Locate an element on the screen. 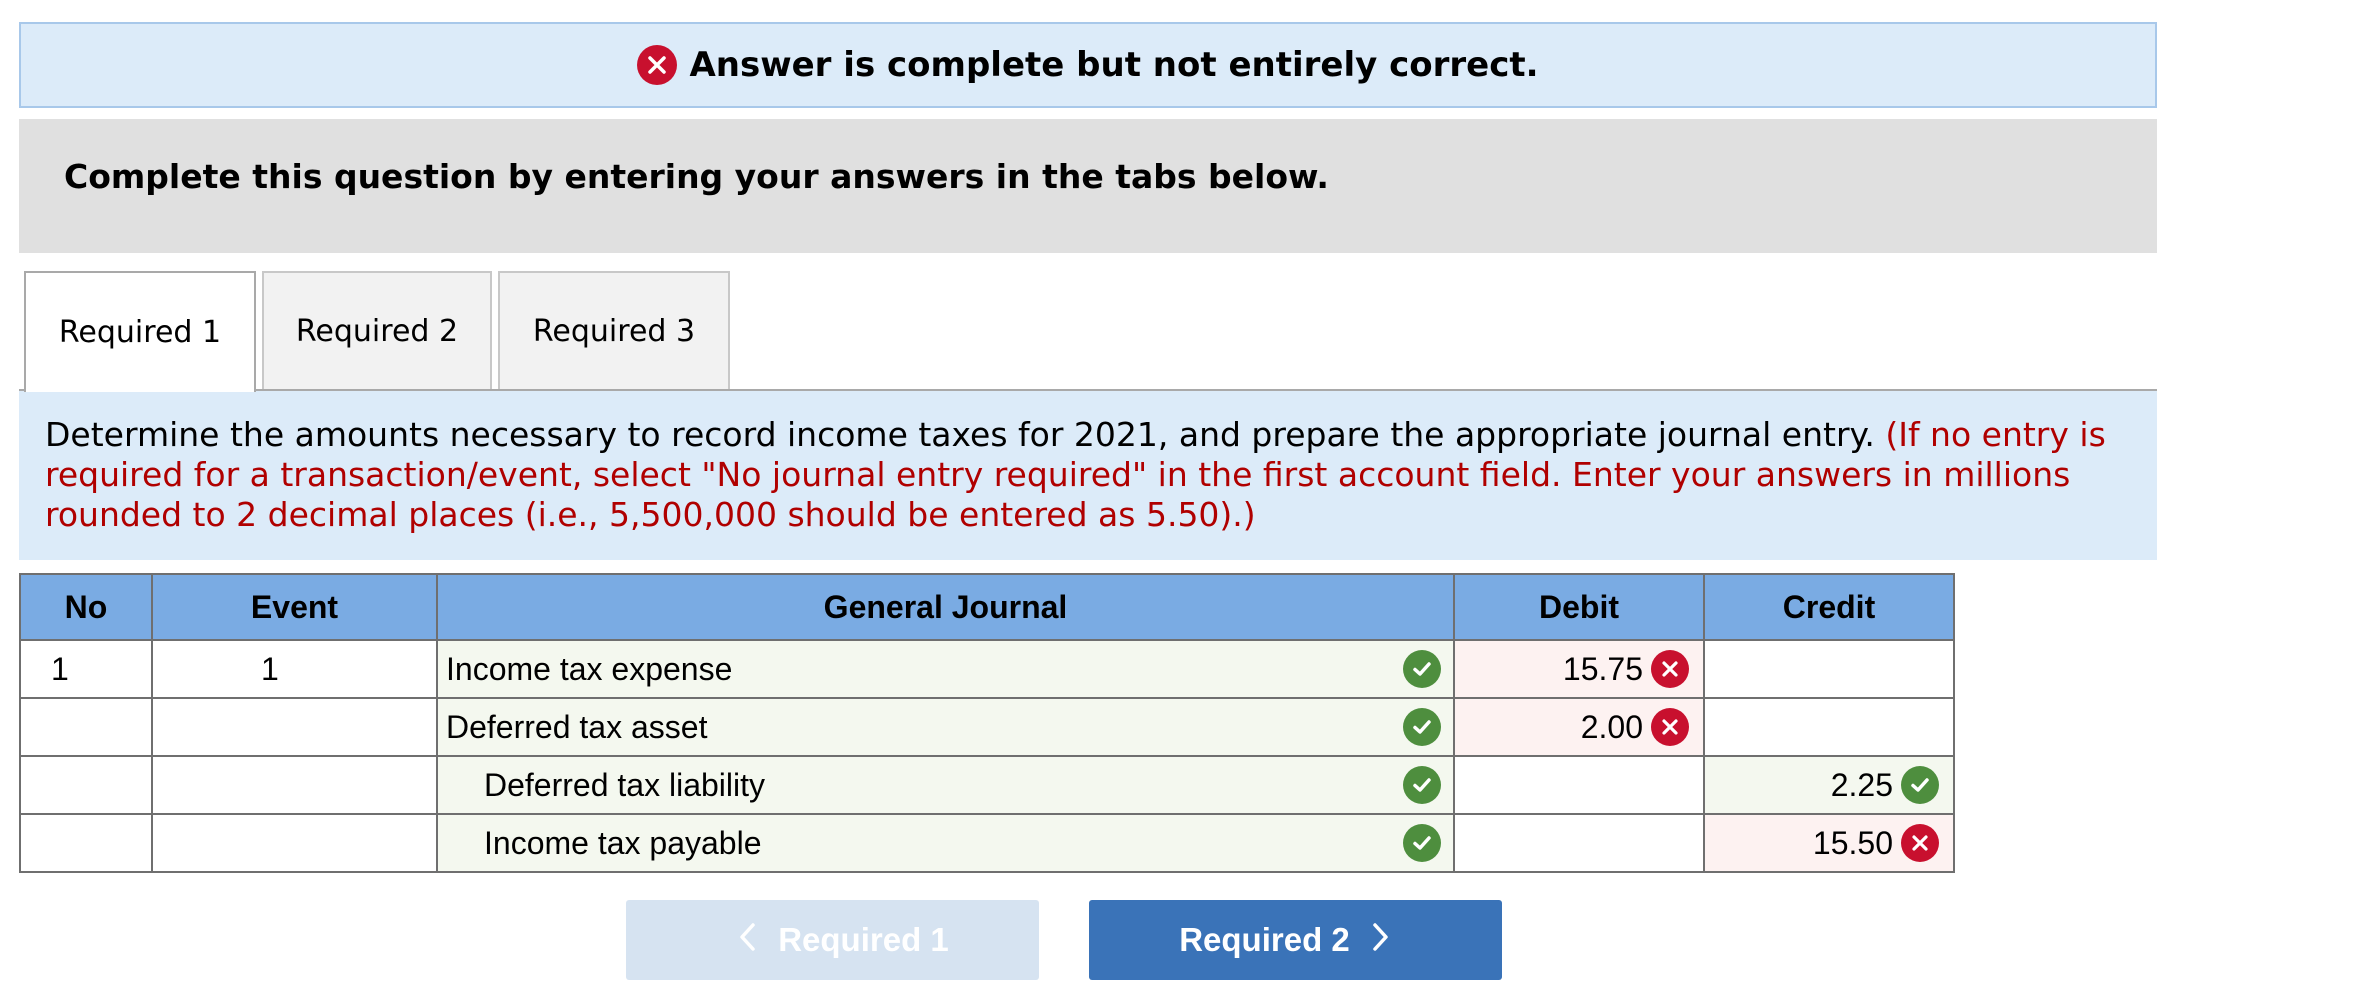 The width and height of the screenshot is (2380, 997). next-button: Required 2 is located at coordinates (1295, 940).